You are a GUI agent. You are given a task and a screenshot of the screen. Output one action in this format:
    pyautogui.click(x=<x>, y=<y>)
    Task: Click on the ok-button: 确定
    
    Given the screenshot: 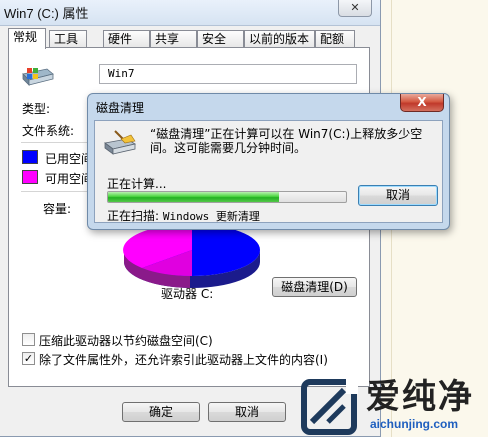 What is the action you would take?
    pyautogui.click(x=161, y=412)
    